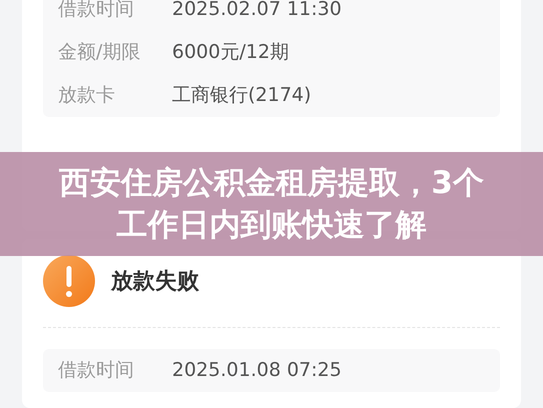  Describe the element at coordinates (100, 52) in the screenshot. I see `detail-label: 金额/期限` at that location.